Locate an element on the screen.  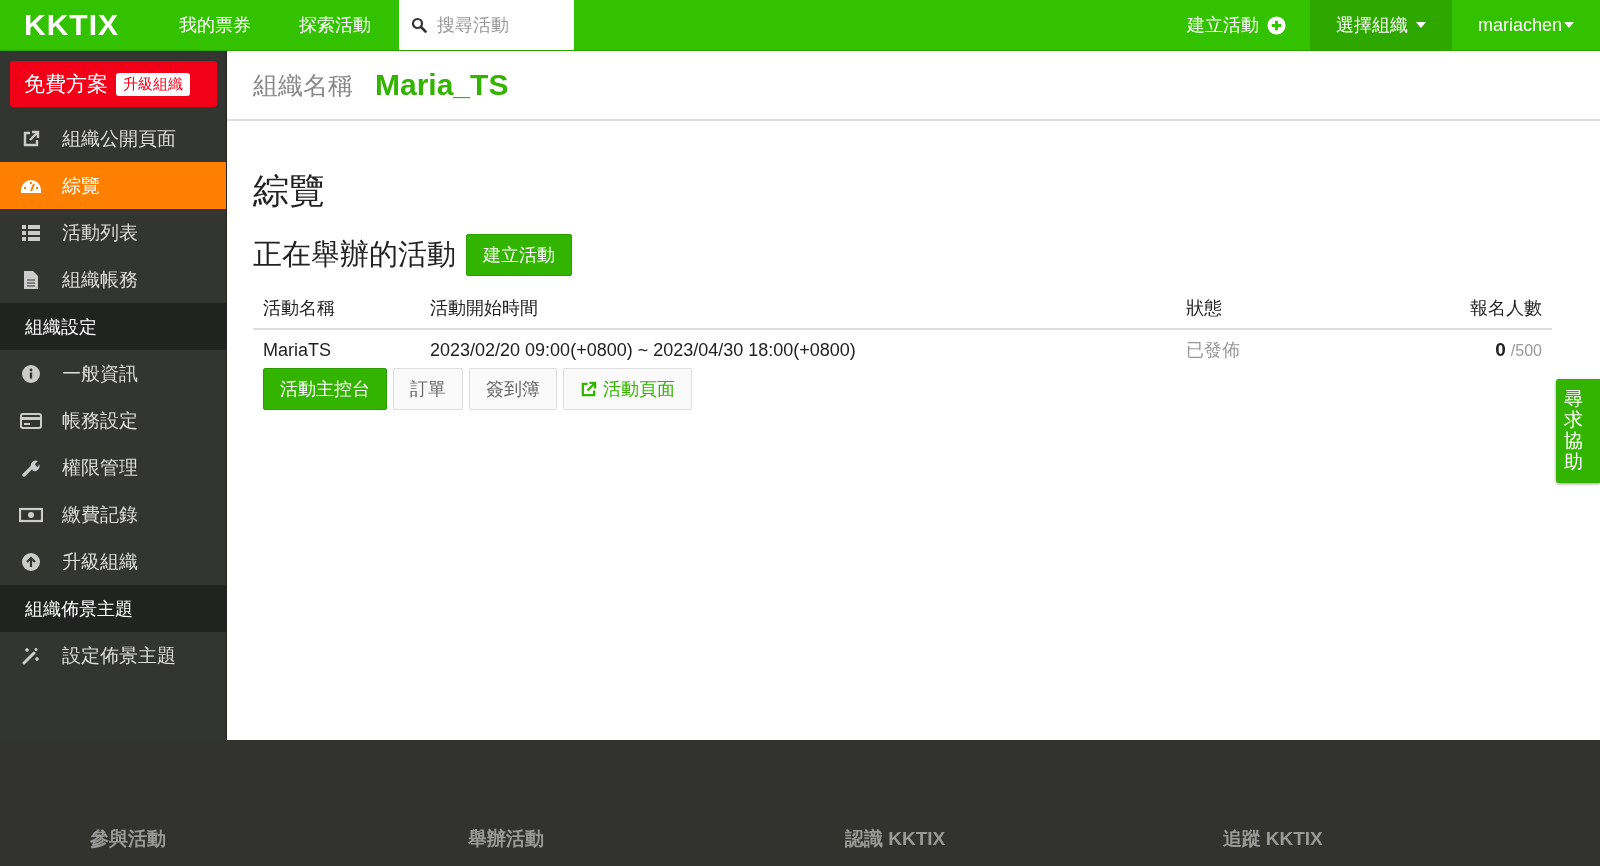
search-field: 搜尋活動 is located at coordinates (486, 25).